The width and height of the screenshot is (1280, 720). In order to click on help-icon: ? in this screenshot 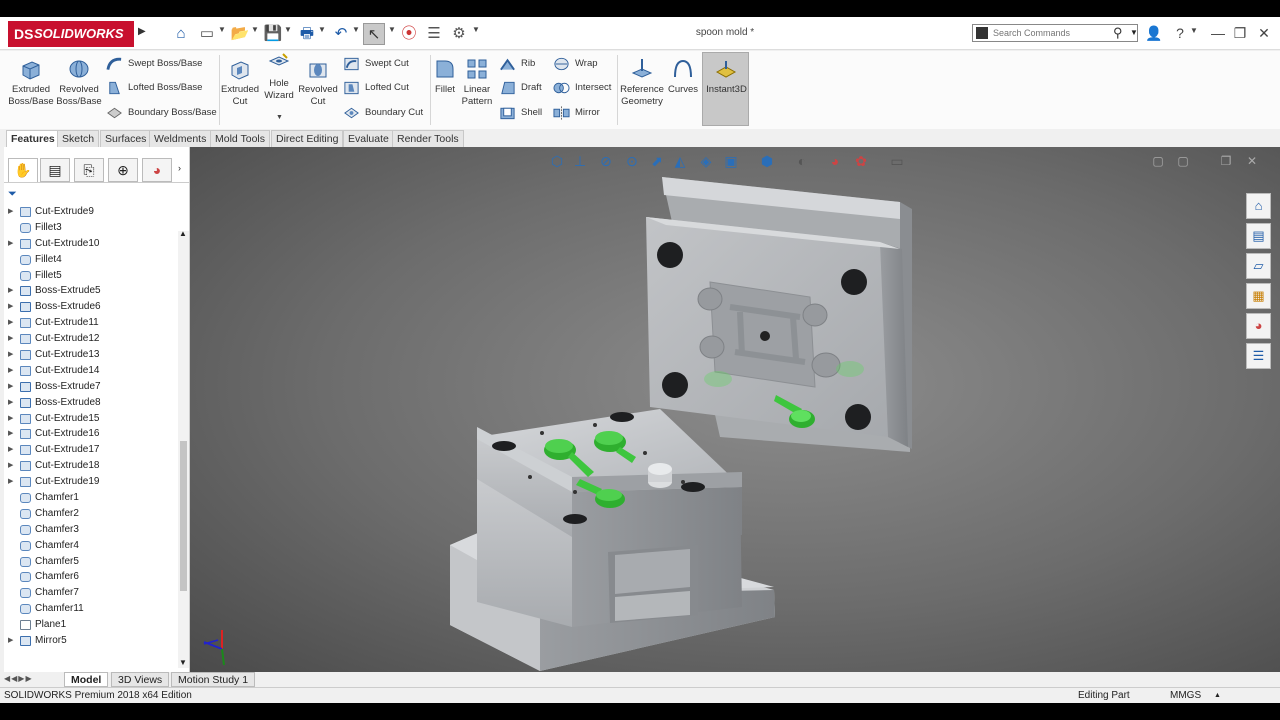, I will do `click(1180, 33)`.